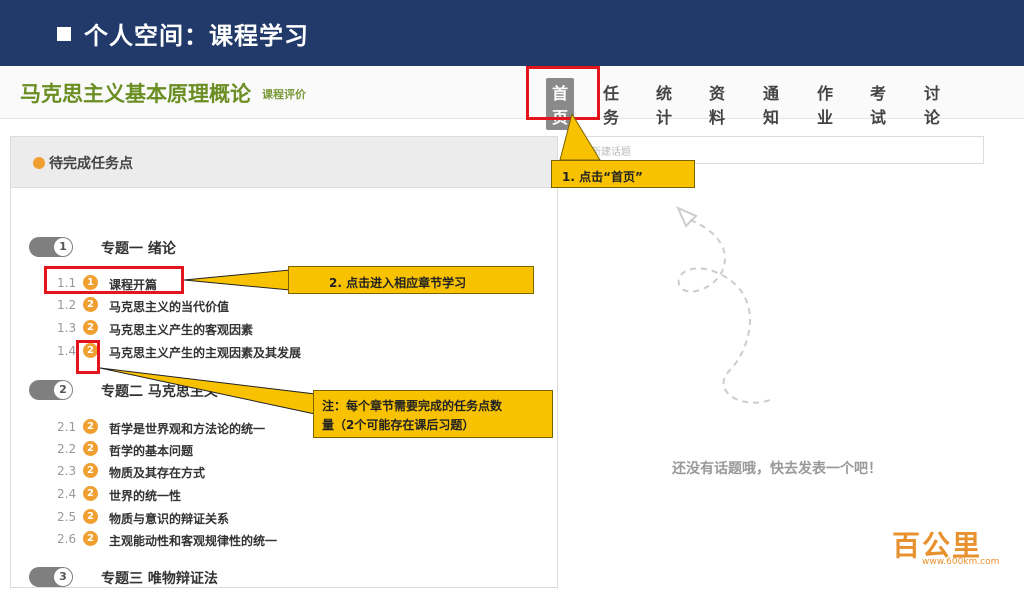 The height and width of the screenshot is (589, 1024). What do you see at coordinates (961, 562) in the screenshot?
I see `logo-url: www.600km.com` at bounding box center [961, 562].